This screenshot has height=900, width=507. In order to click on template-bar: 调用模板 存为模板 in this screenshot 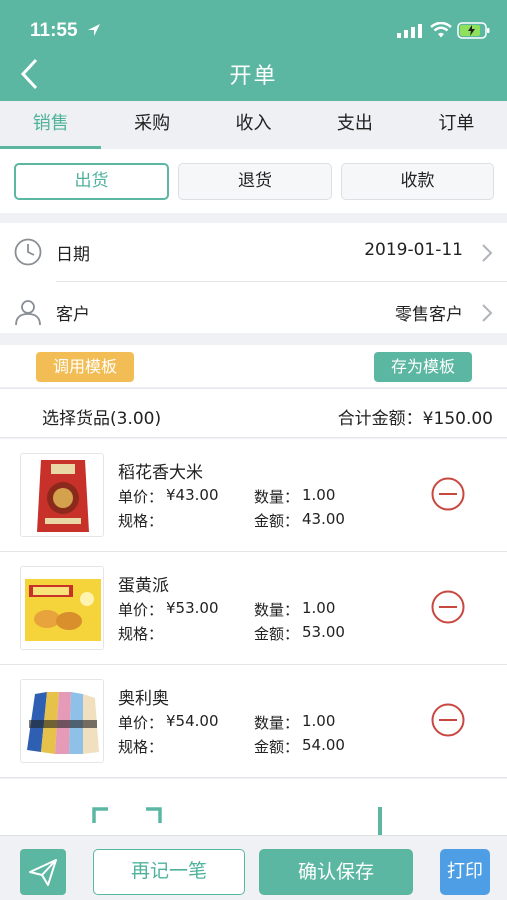, I will do `click(253, 366)`.